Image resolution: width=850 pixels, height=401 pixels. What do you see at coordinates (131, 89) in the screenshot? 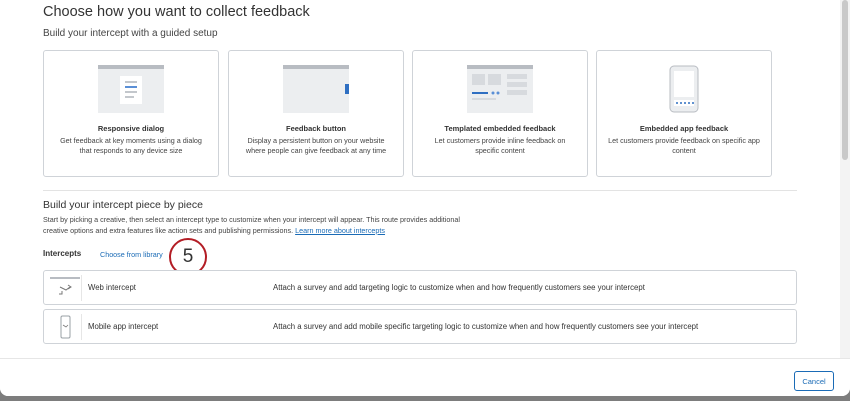
I see `dialog-icon` at bounding box center [131, 89].